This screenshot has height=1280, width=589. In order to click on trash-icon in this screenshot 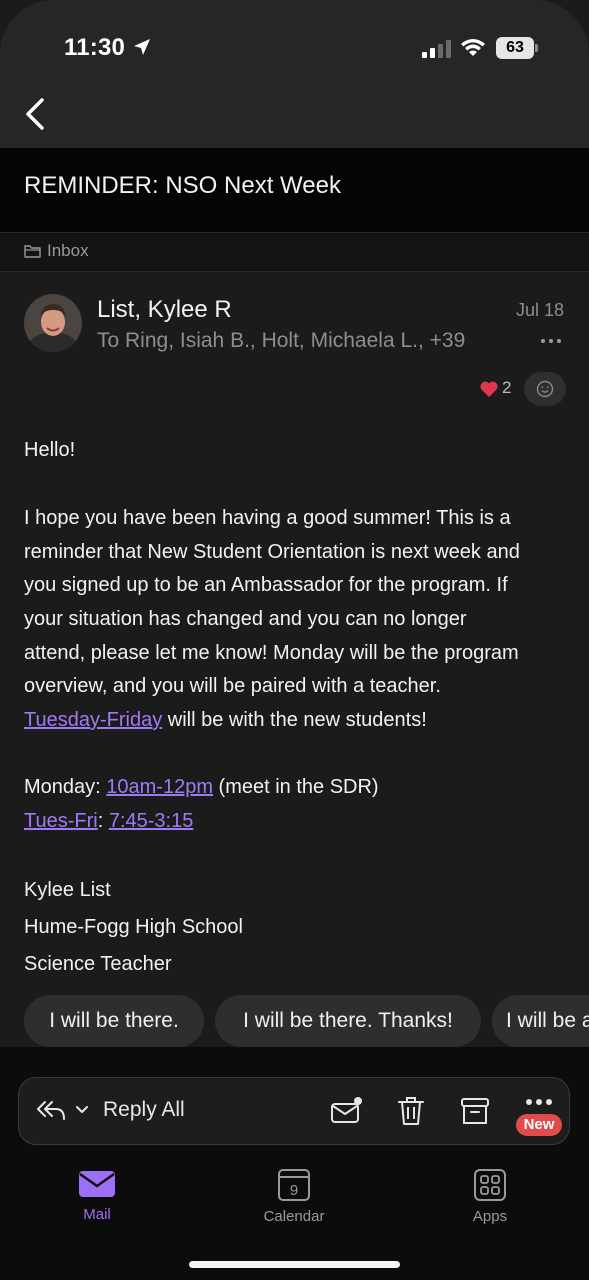, I will do `click(411, 1111)`.